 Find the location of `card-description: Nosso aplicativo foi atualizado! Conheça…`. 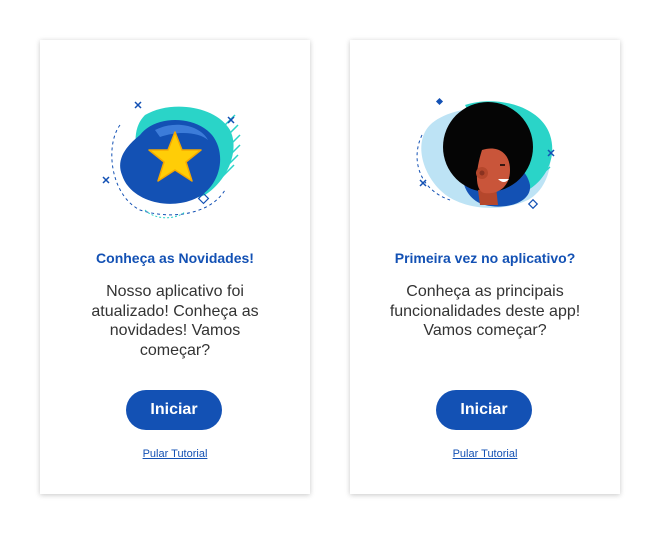

card-description: Nosso aplicativo foi atualizado! Conheça… is located at coordinates (175, 321).